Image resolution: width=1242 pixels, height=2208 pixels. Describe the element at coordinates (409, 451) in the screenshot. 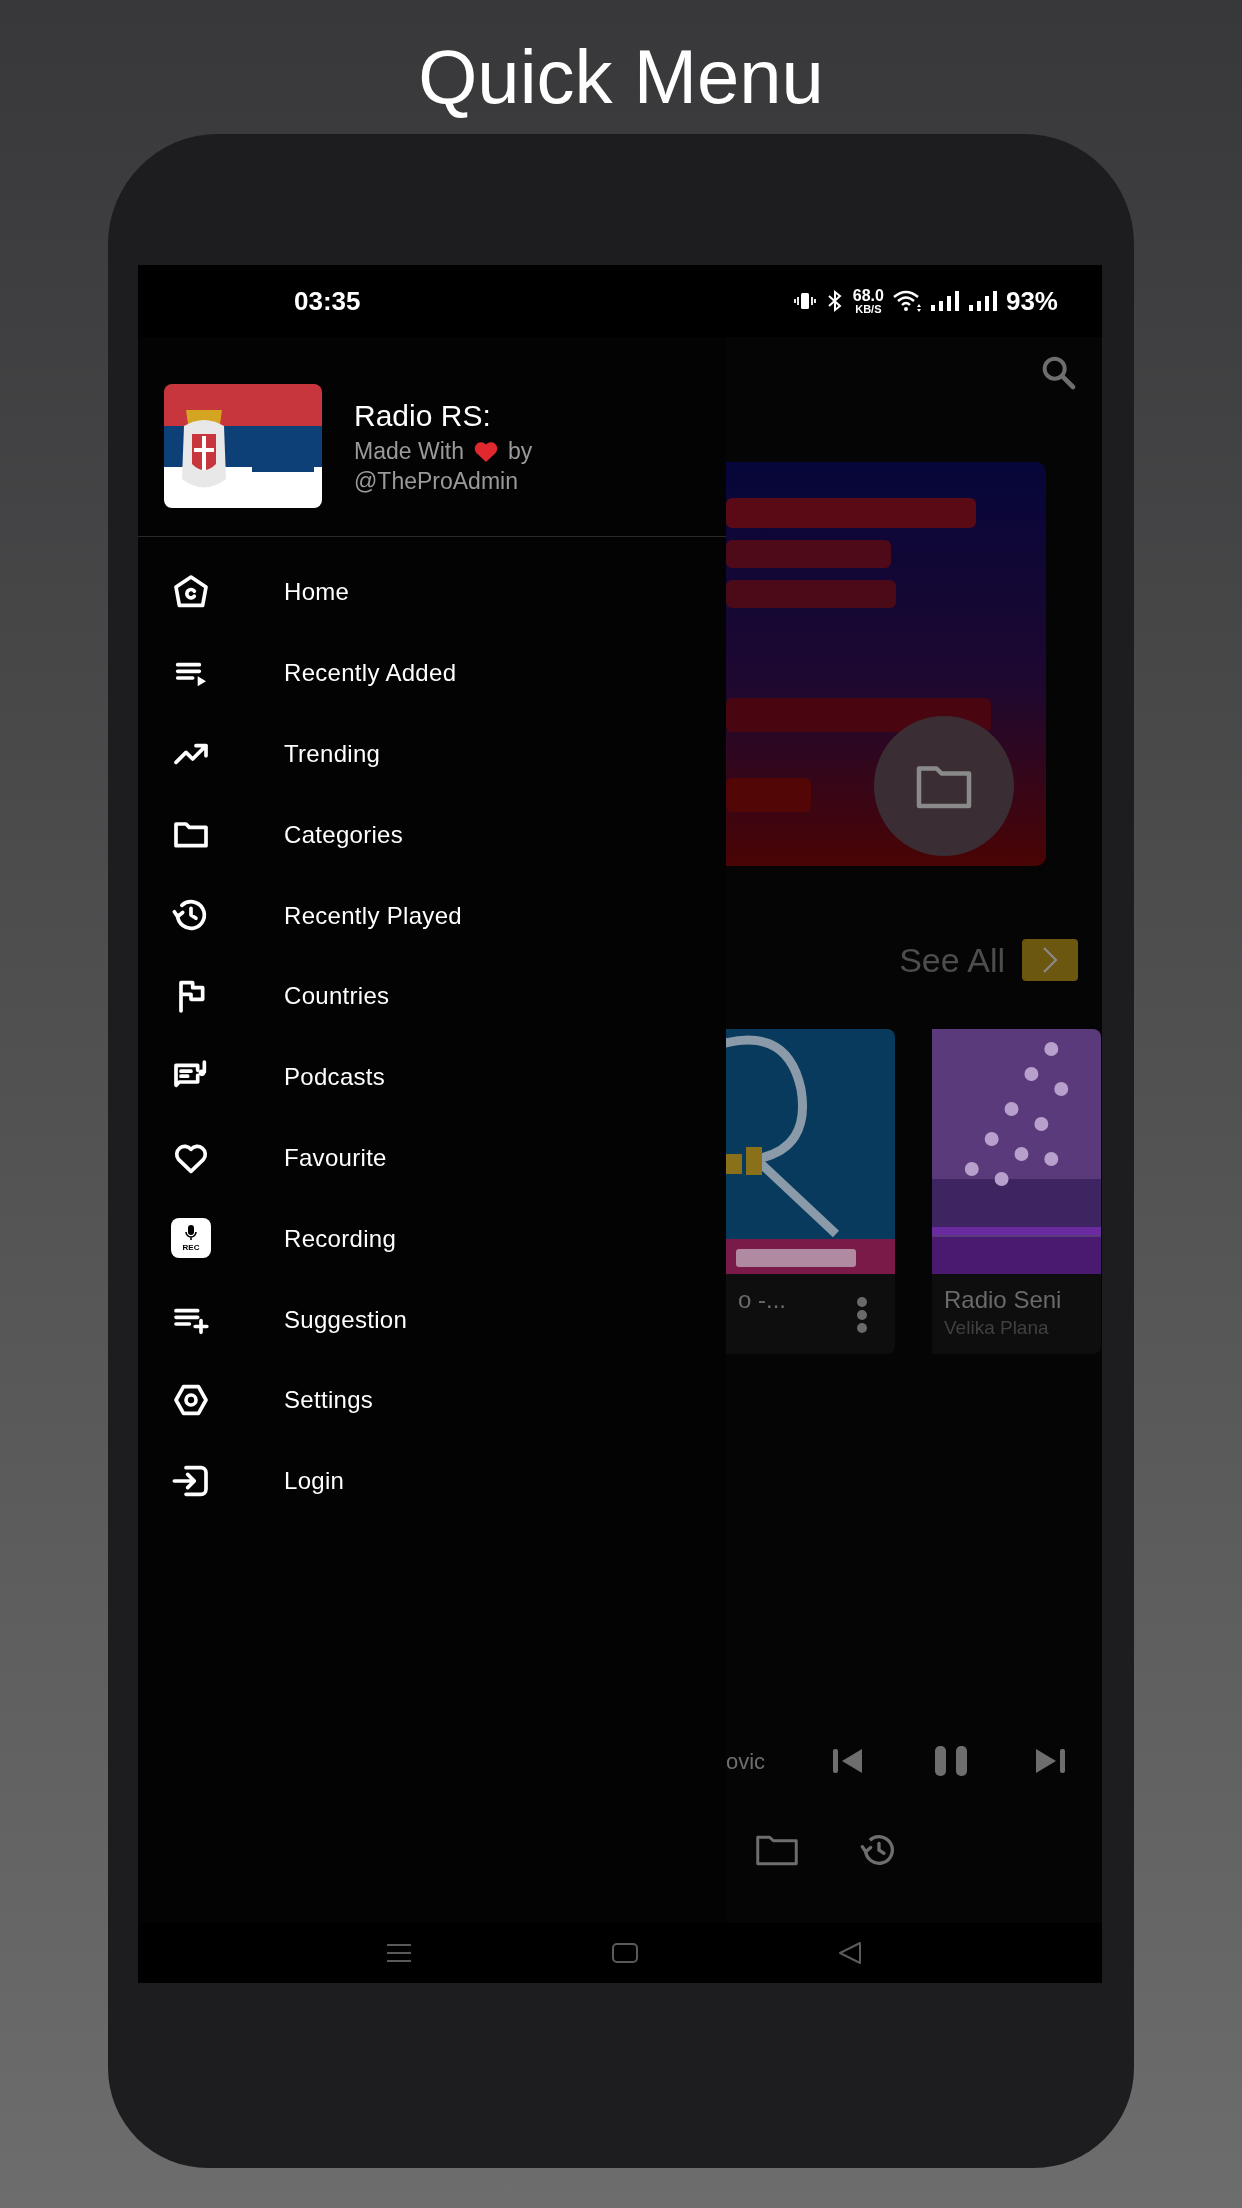

I see `credit-text: Made With` at that location.